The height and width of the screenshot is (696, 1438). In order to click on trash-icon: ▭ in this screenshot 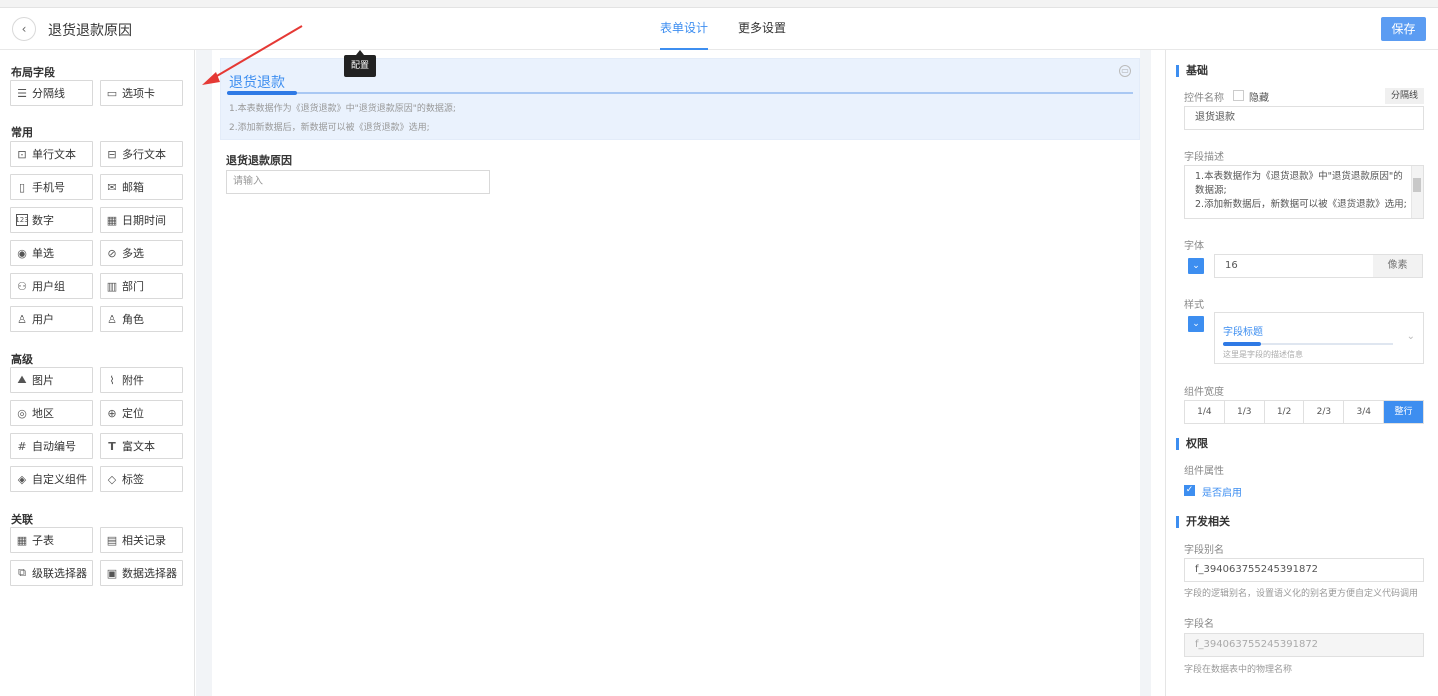, I will do `click(1125, 71)`.